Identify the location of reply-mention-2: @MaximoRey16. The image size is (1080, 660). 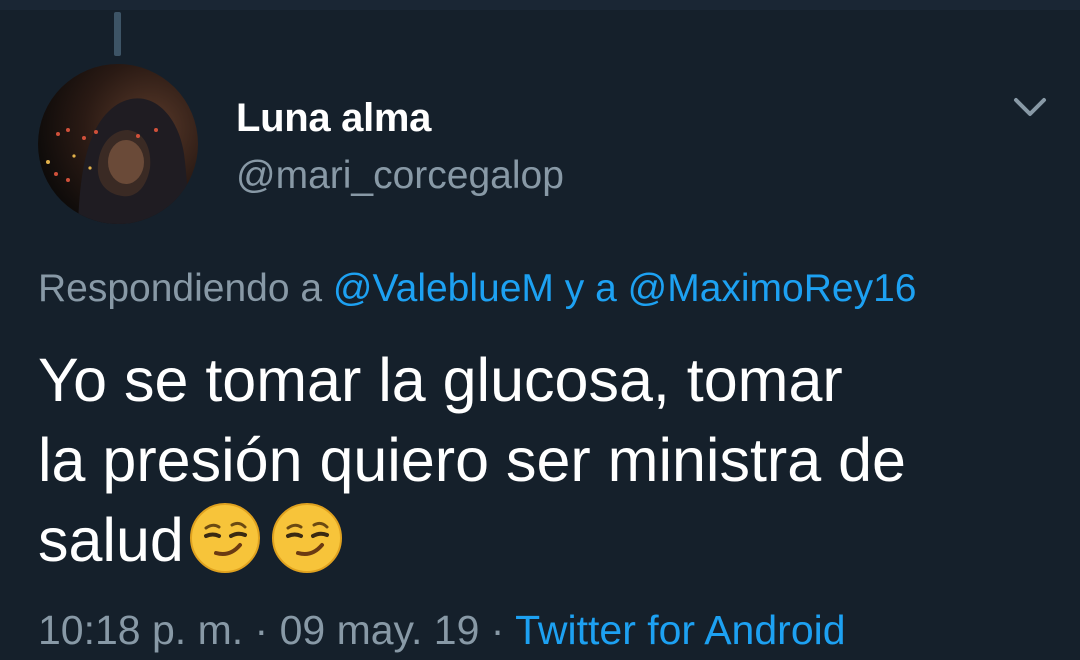
(772, 288).